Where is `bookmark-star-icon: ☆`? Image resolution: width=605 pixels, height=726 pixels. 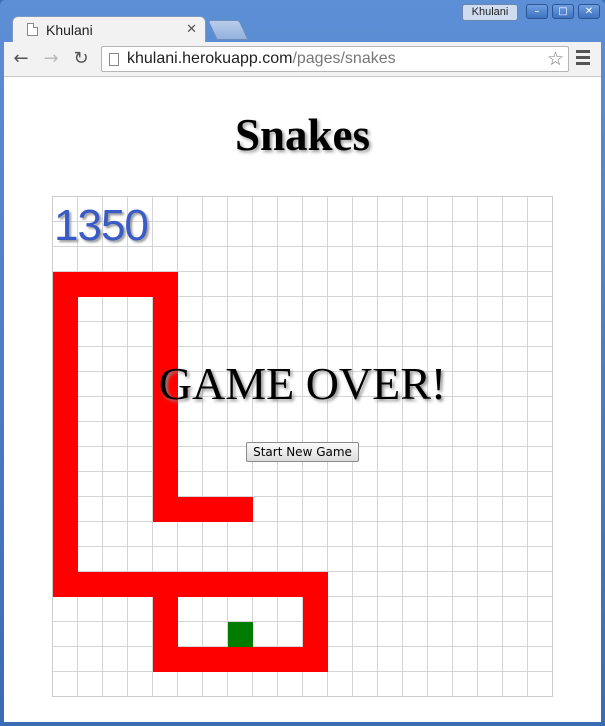 bookmark-star-icon: ☆ is located at coordinates (555, 59).